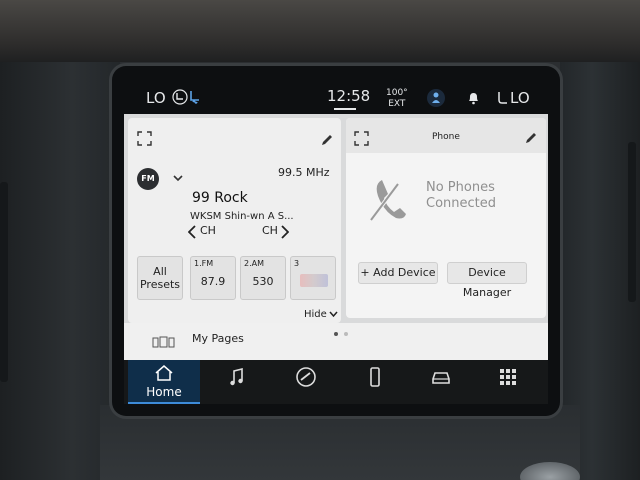 Image resolution: width=640 pixels, height=480 pixels. Describe the element at coordinates (340, 442) in the screenshot. I see `dashboard-bottom-trim` at that location.